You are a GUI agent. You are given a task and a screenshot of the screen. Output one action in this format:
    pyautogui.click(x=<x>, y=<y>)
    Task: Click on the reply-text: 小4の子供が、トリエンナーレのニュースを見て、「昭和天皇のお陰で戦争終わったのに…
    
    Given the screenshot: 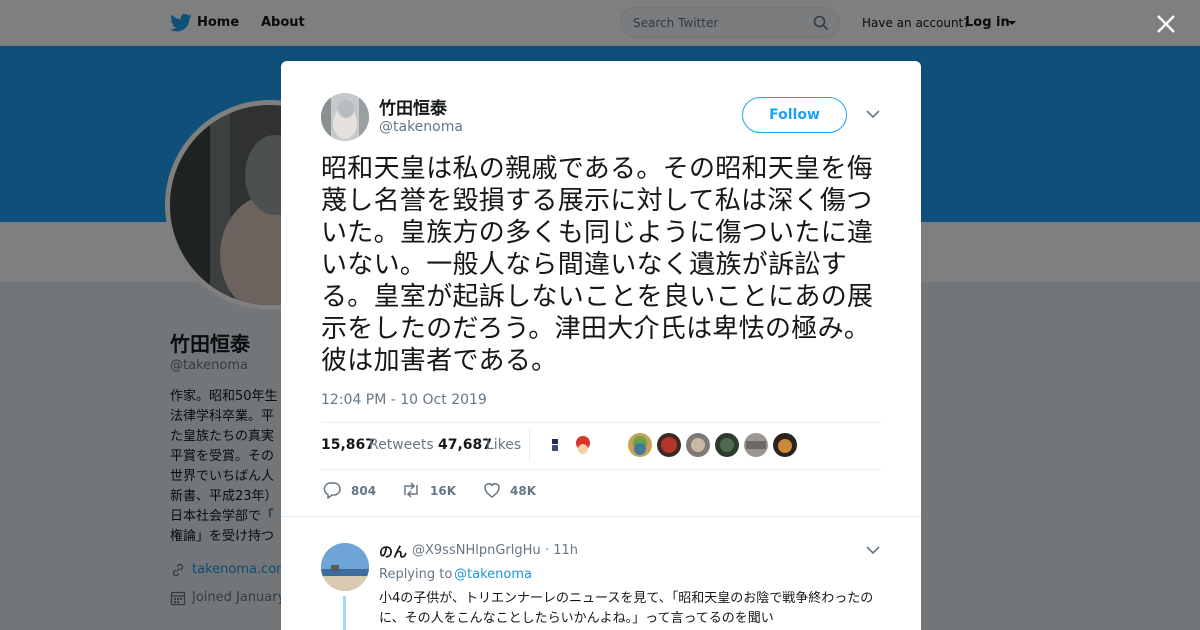 What is the action you would take?
    pyautogui.click(x=626, y=608)
    